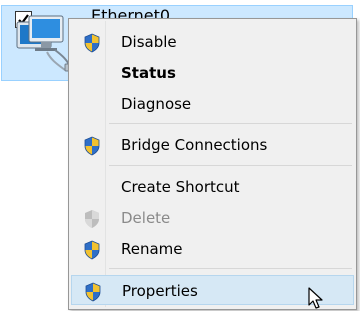 Image resolution: width=360 pixels, height=311 pixels. What do you see at coordinates (212, 218) in the screenshot?
I see `menu-item-delete: Delete` at bounding box center [212, 218].